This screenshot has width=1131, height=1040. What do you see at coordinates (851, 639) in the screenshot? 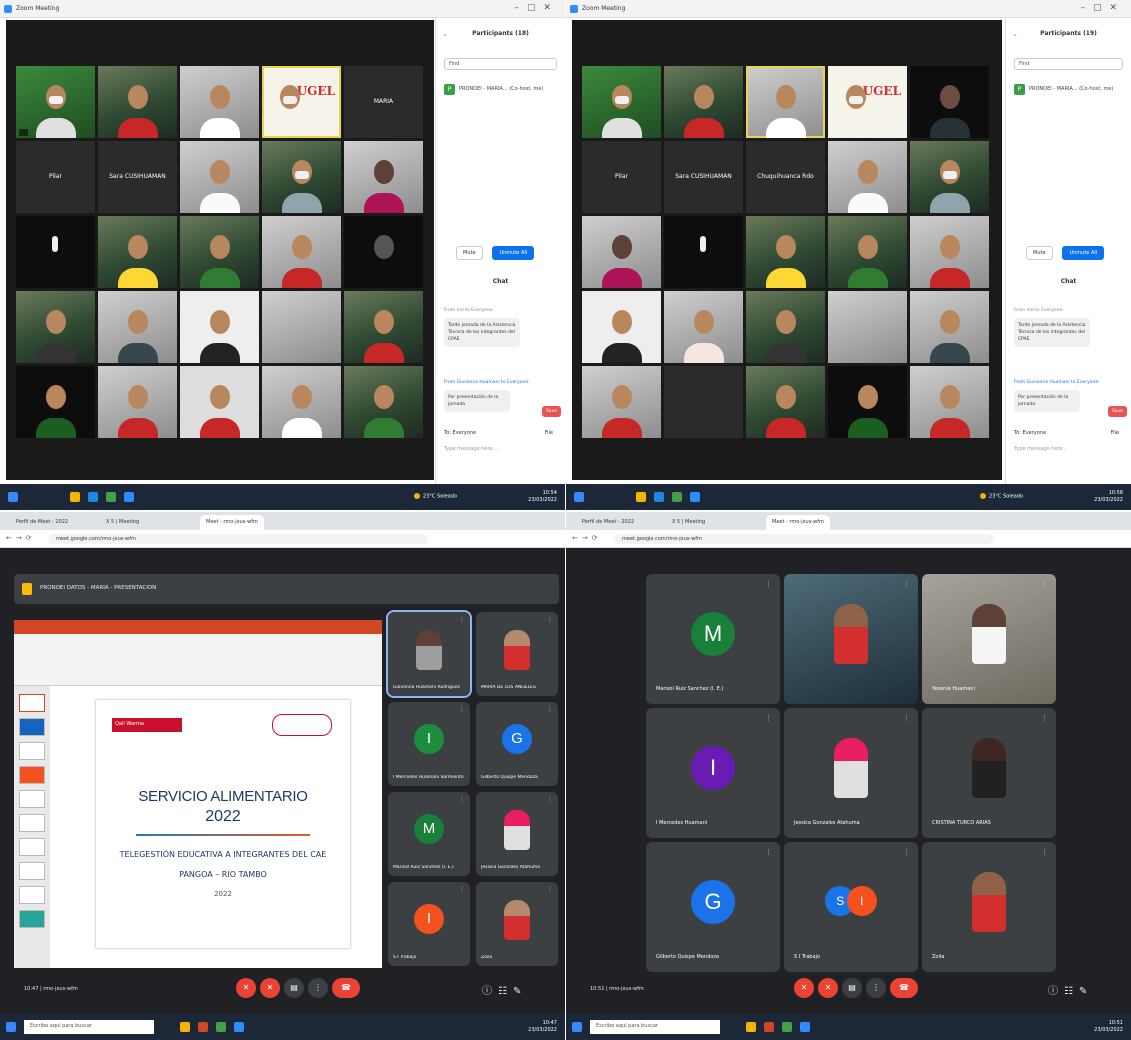
I see `participant-tile: ⋮` at bounding box center [851, 639].